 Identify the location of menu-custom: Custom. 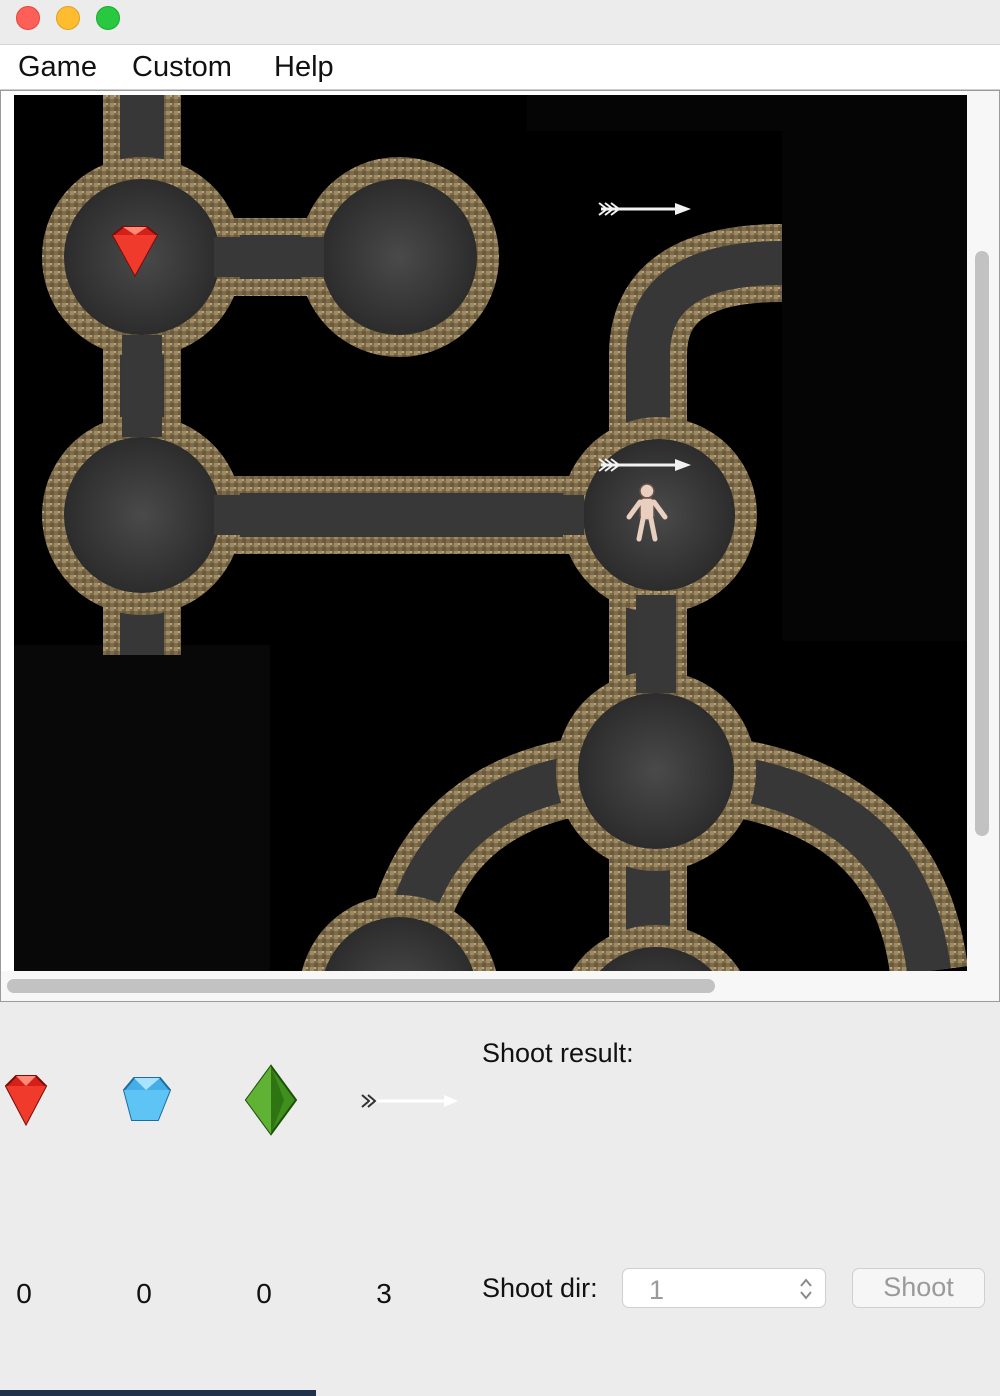
(182, 67).